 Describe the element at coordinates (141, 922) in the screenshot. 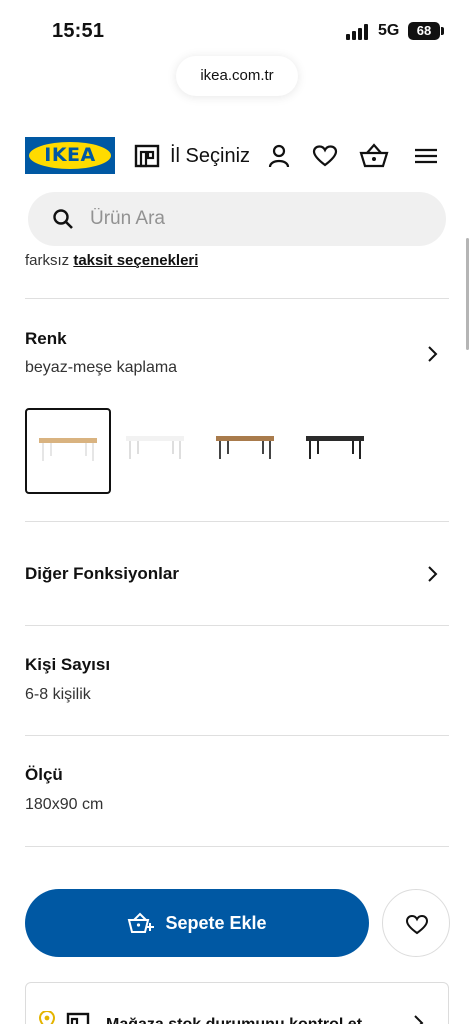

I see `basket-add-icon` at that location.